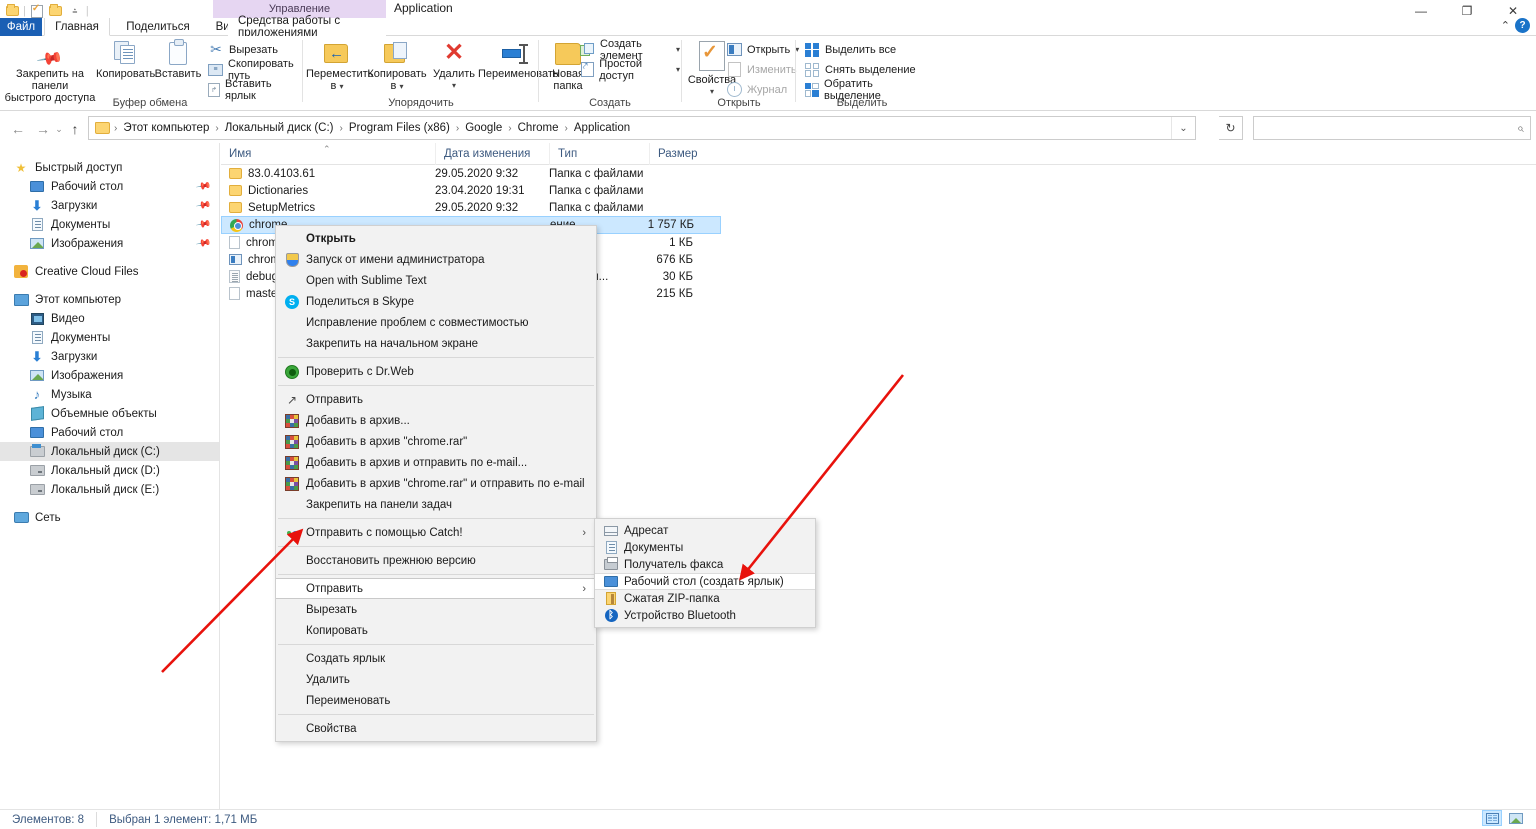 The image size is (1536, 829). Describe the element at coordinates (1492, 818) in the screenshot. I see `details-view-button` at that location.